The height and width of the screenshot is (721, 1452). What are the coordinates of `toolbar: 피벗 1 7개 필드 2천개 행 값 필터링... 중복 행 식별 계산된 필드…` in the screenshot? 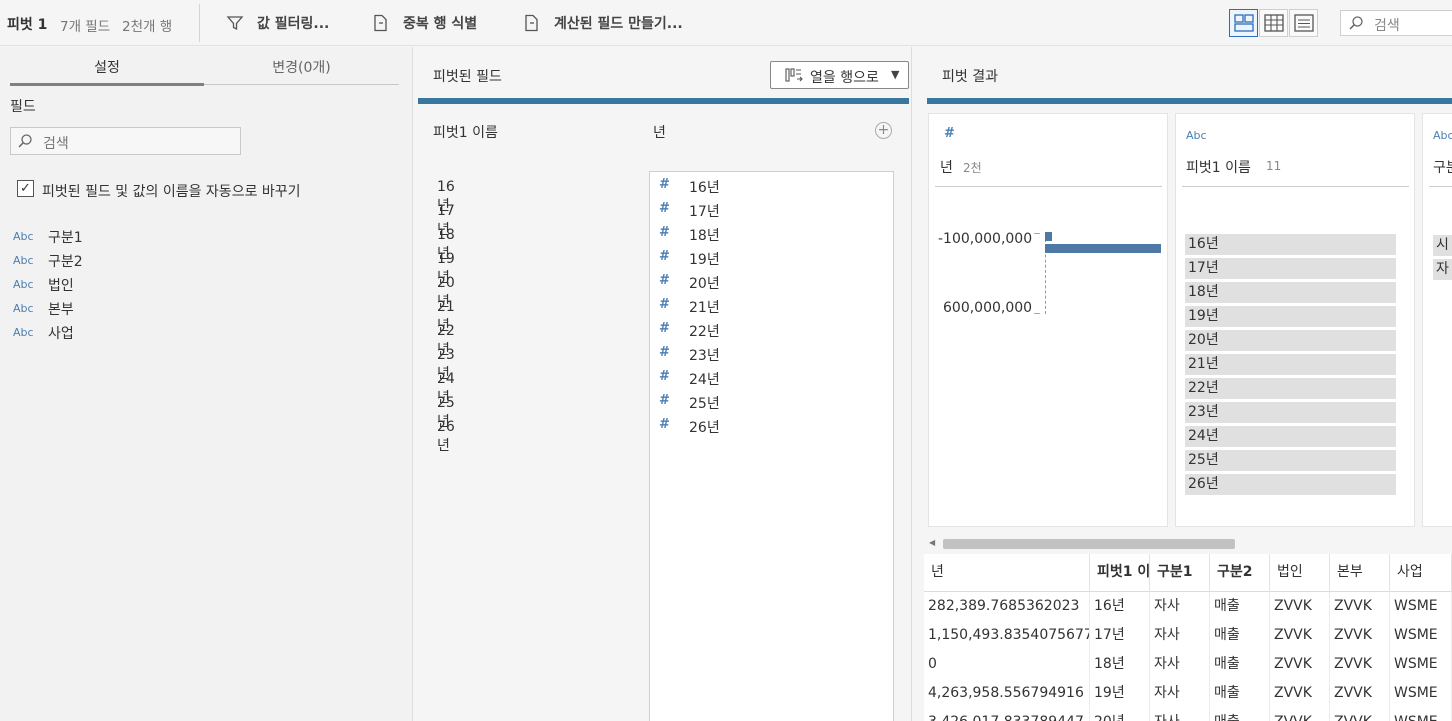 It's located at (726, 23).